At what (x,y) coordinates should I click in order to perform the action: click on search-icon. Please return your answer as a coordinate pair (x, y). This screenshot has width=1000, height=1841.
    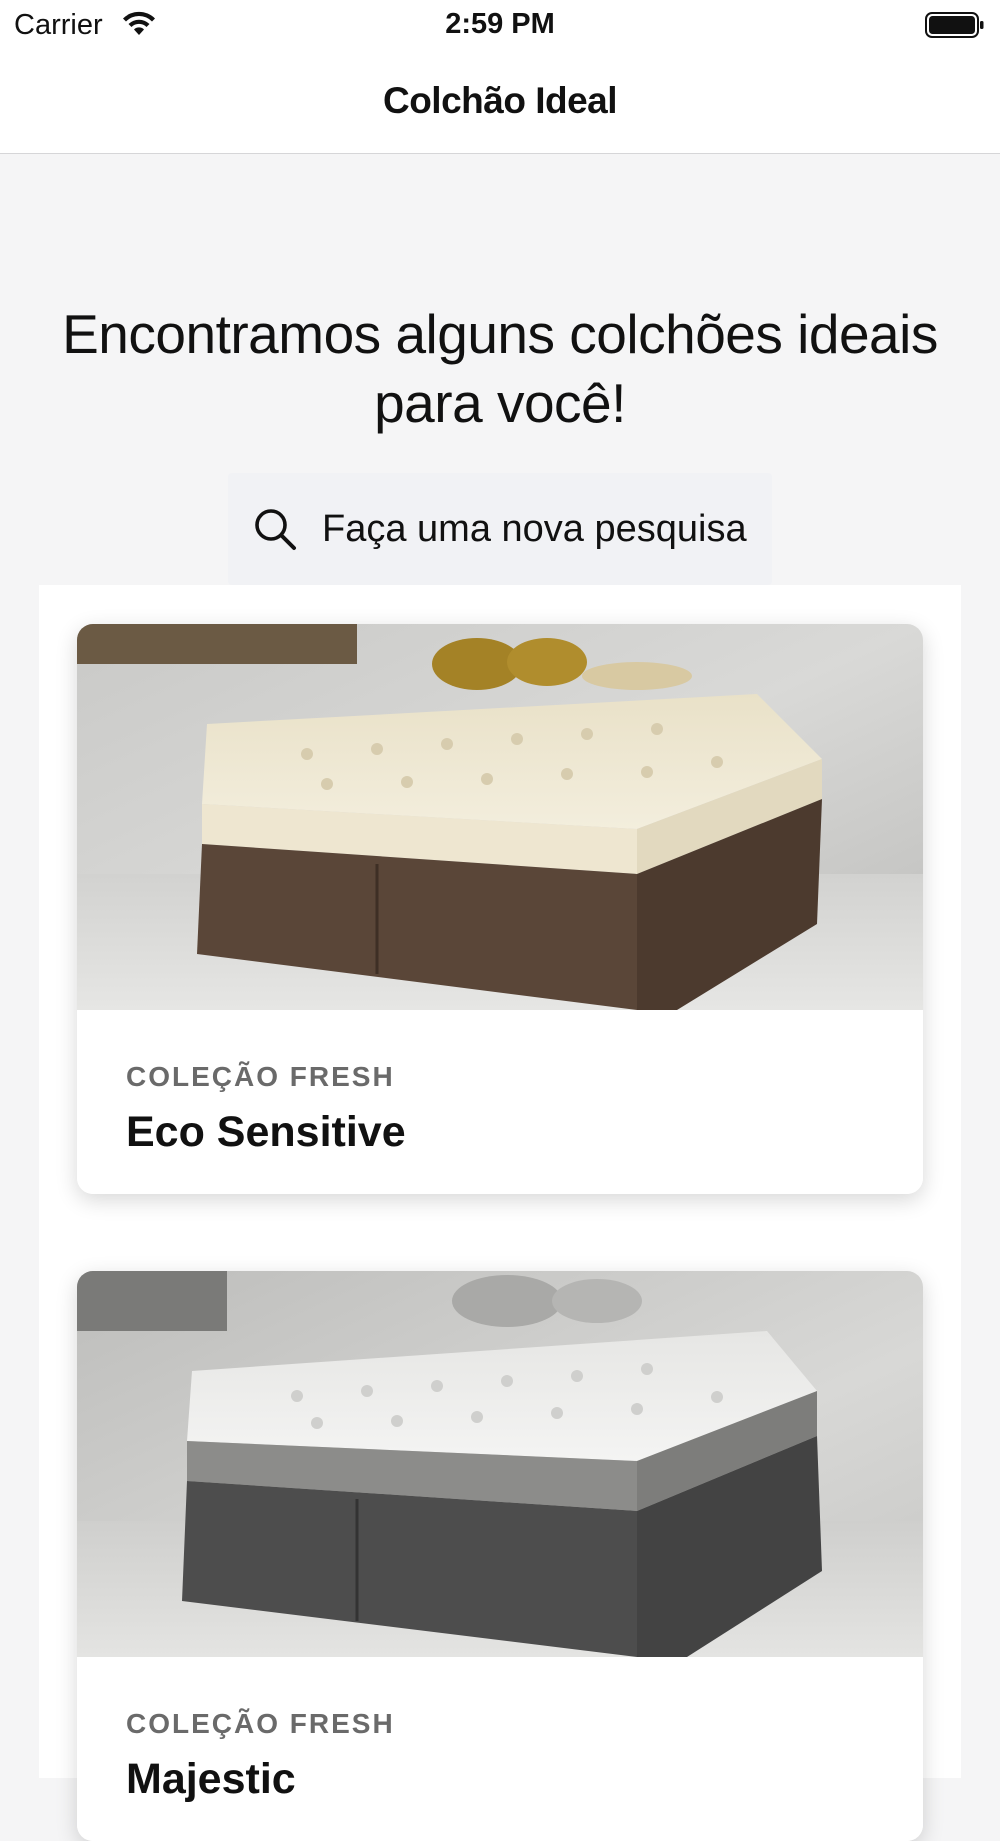
    Looking at the image, I should click on (275, 529).